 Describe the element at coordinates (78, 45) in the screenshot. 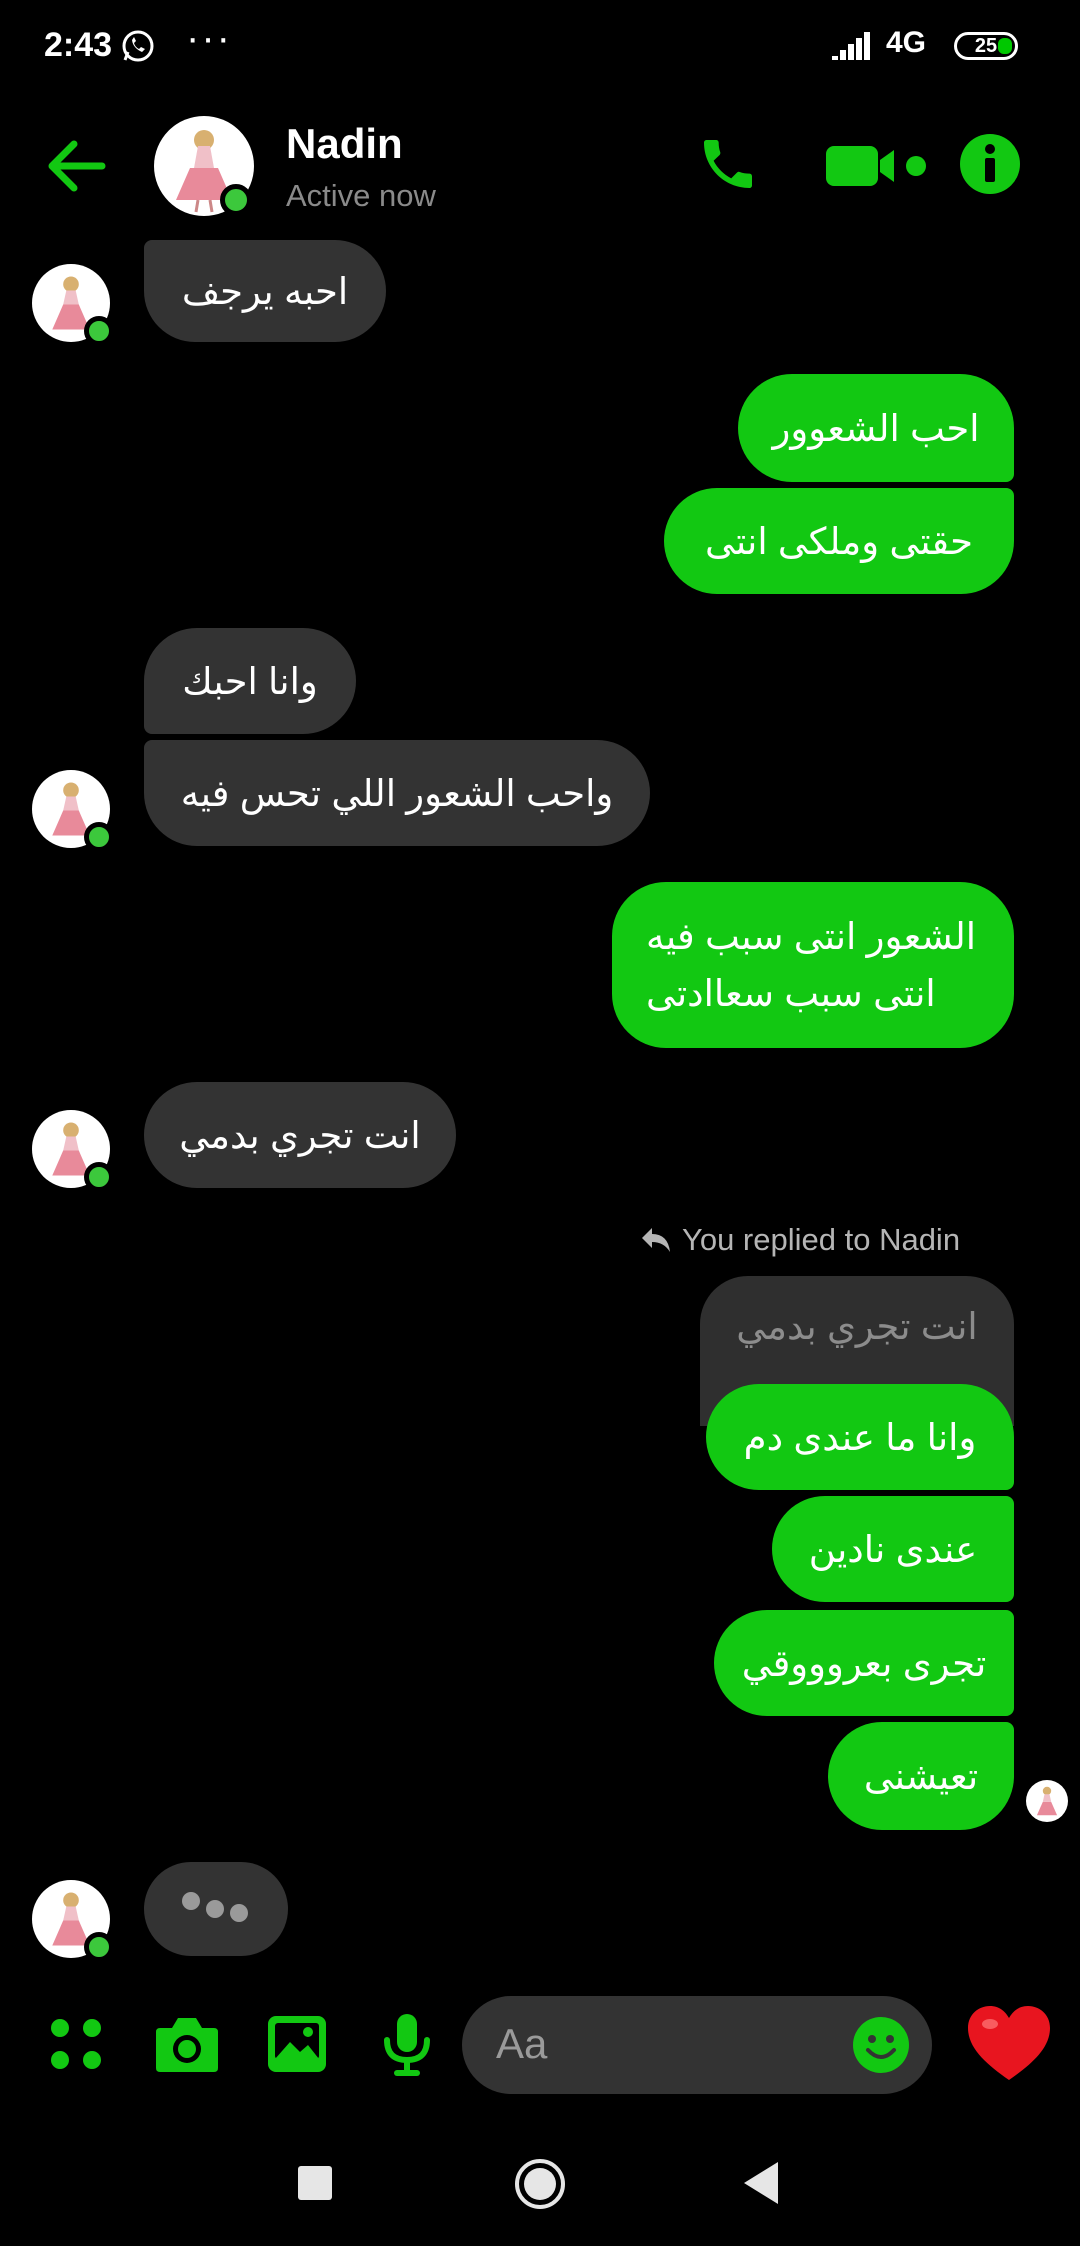

I see `status-time: 2:43` at that location.